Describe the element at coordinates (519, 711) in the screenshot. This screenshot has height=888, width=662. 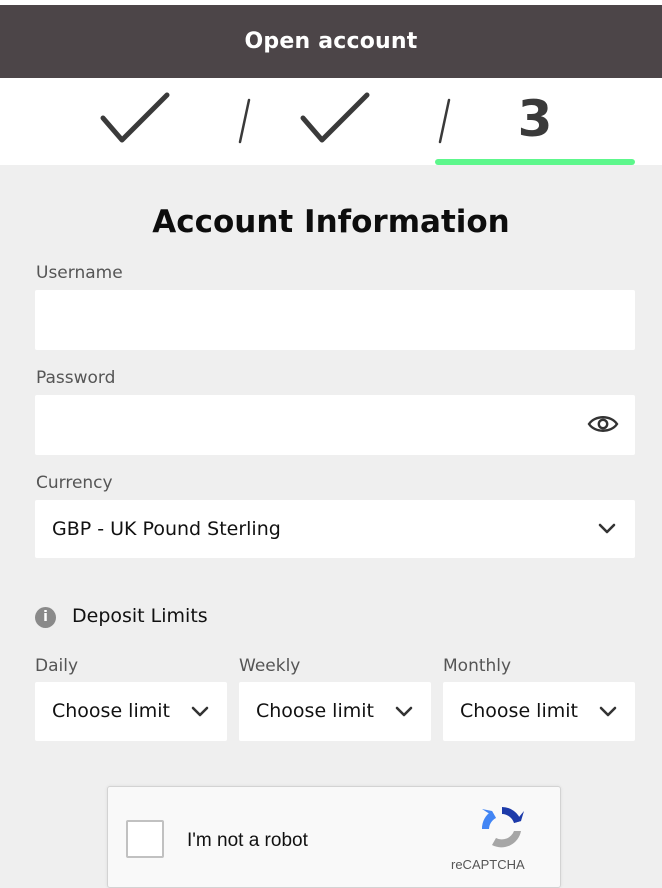
I see `monthly-limit-value: Choose limit` at that location.